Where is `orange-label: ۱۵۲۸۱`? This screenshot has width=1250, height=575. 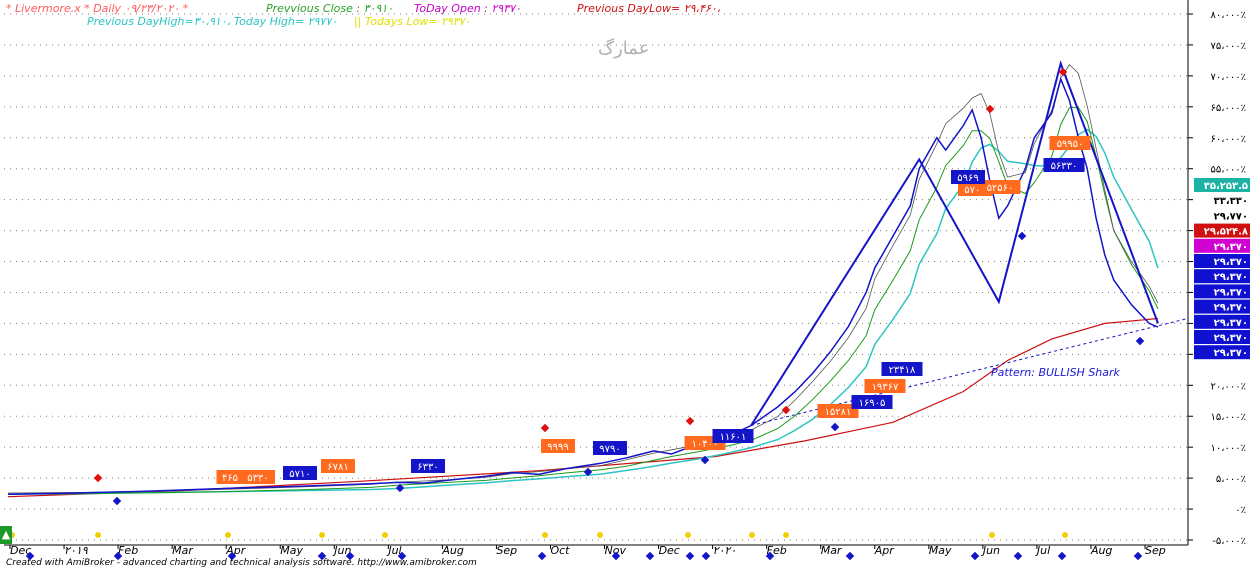 orange-label: ۱۵۲۸۱ is located at coordinates (838, 412).